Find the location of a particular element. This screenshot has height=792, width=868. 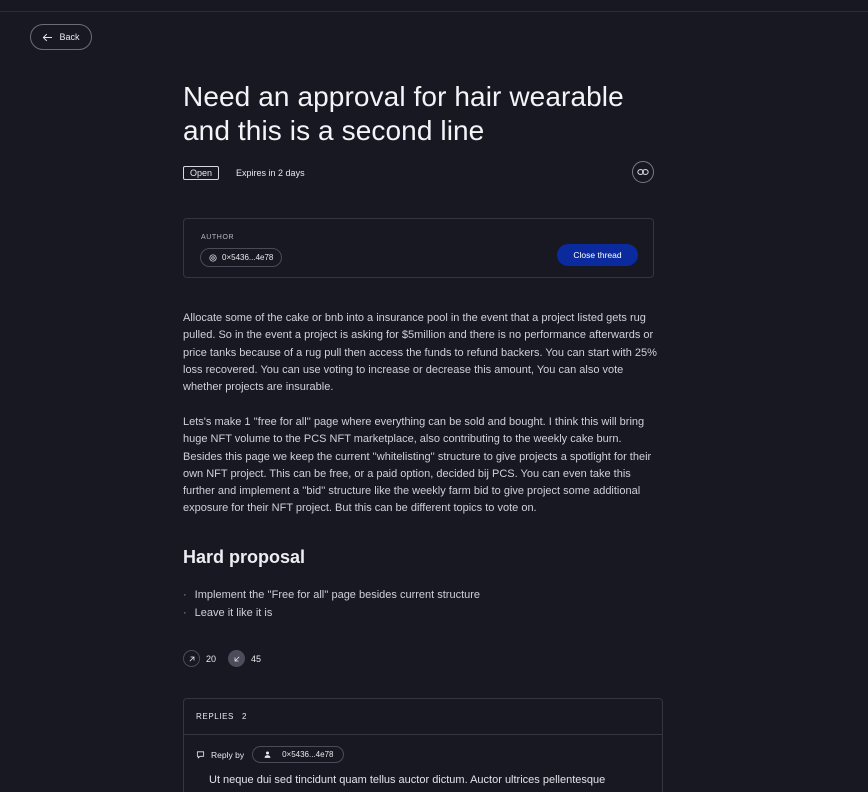

replies-count: 2 is located at coordinates (245, 716).